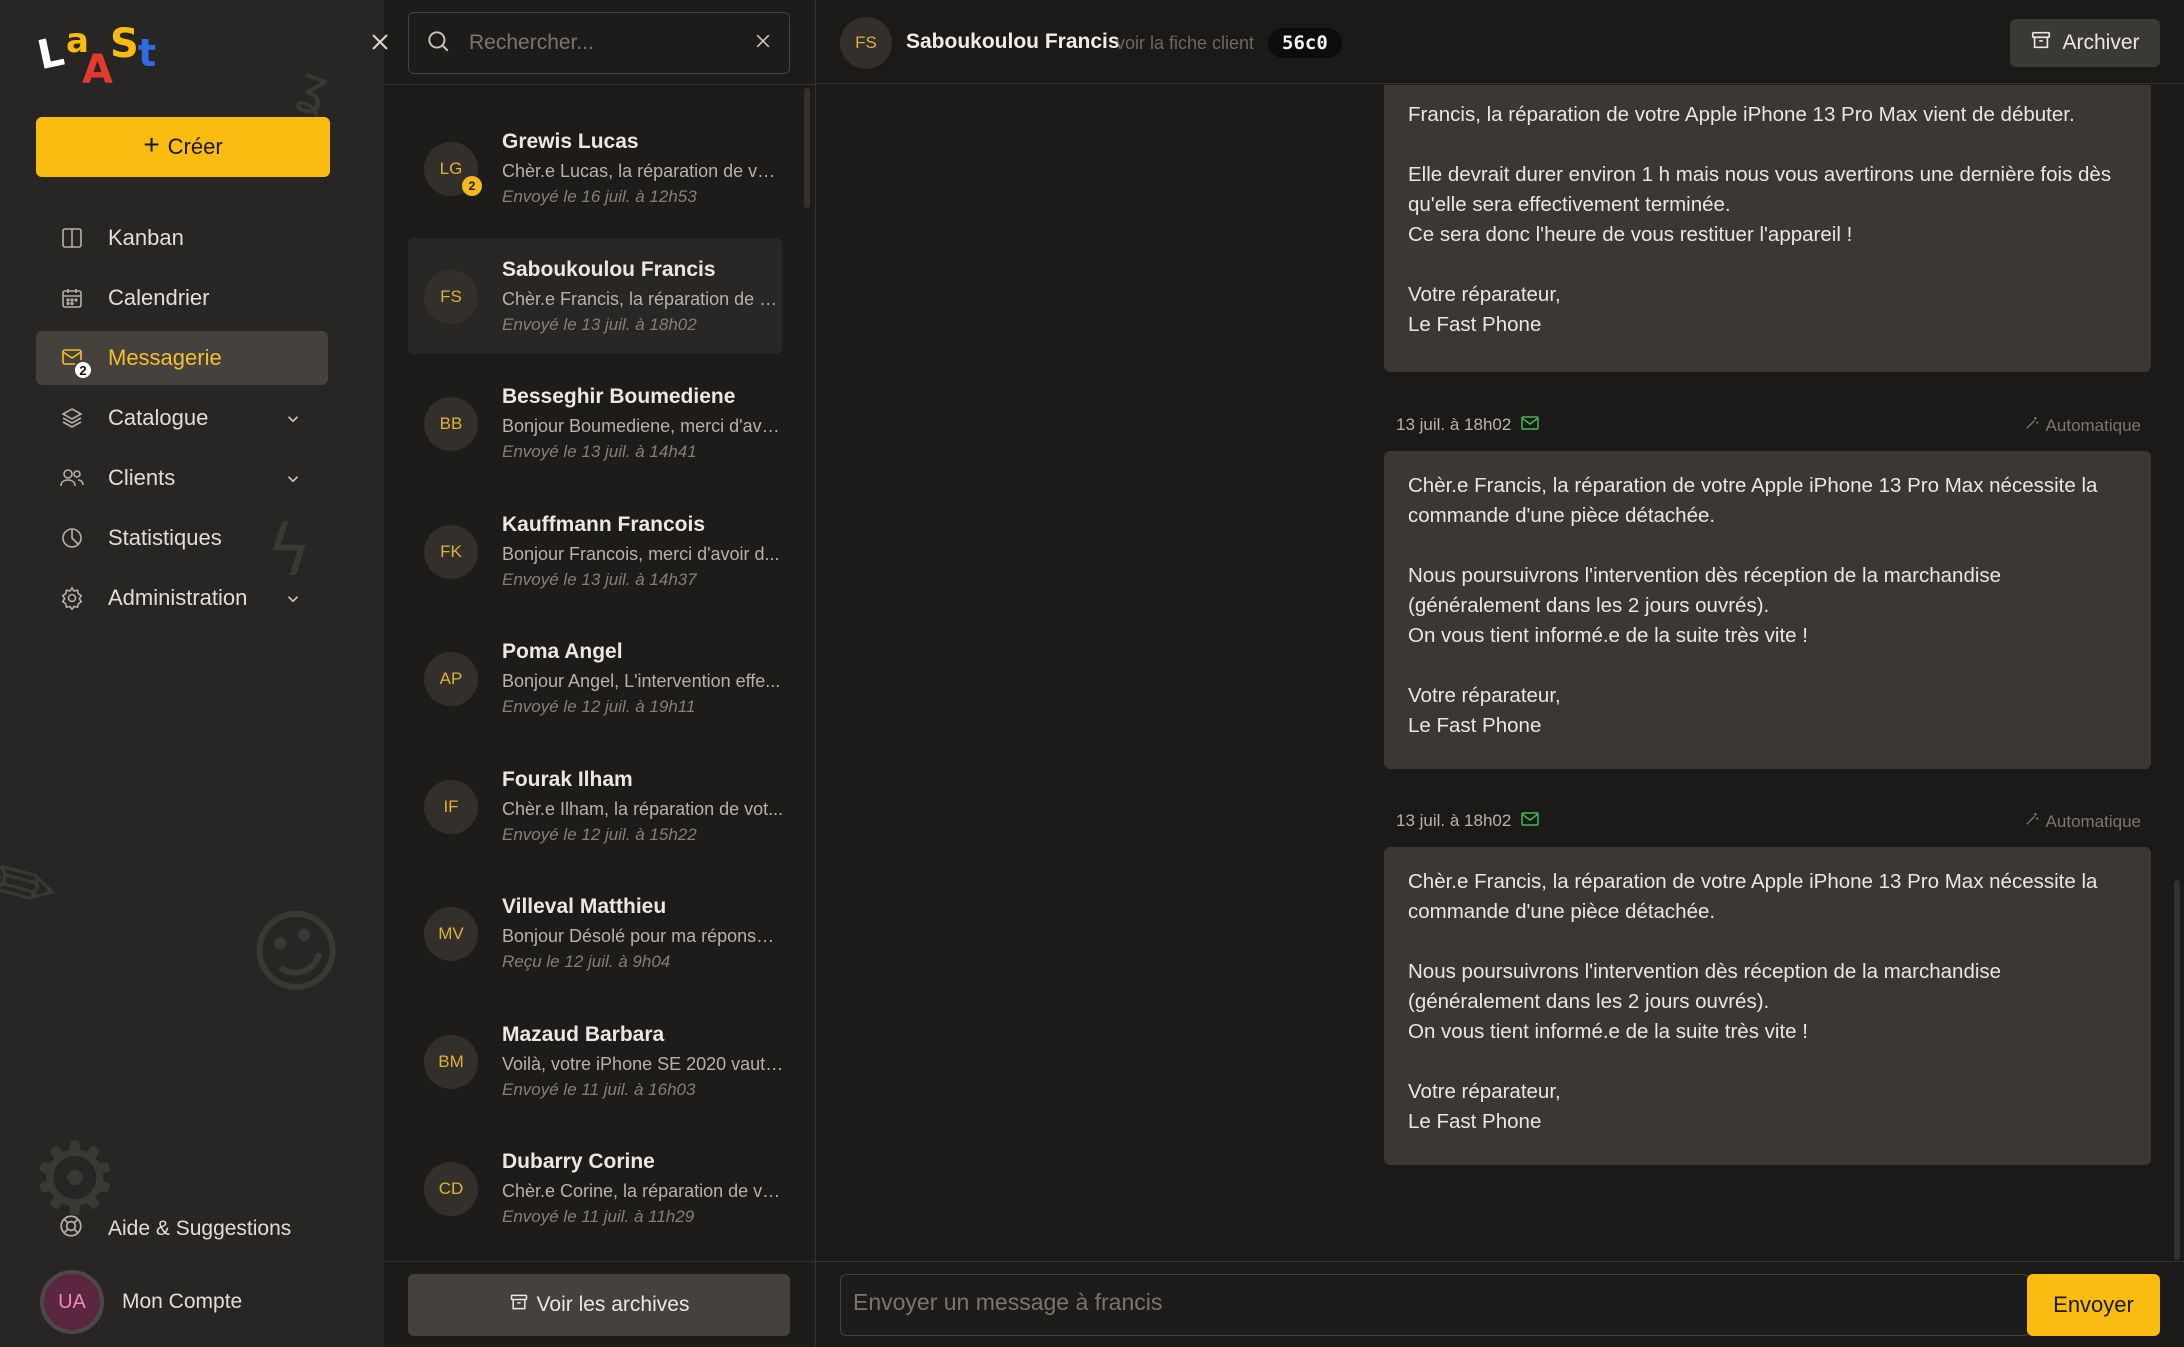 This screenshot has height=1347, width=2184. Describe the element at coordinates (599, 1305) in the screenshot. I see `view-archives-button: Voir les archives` at that location.